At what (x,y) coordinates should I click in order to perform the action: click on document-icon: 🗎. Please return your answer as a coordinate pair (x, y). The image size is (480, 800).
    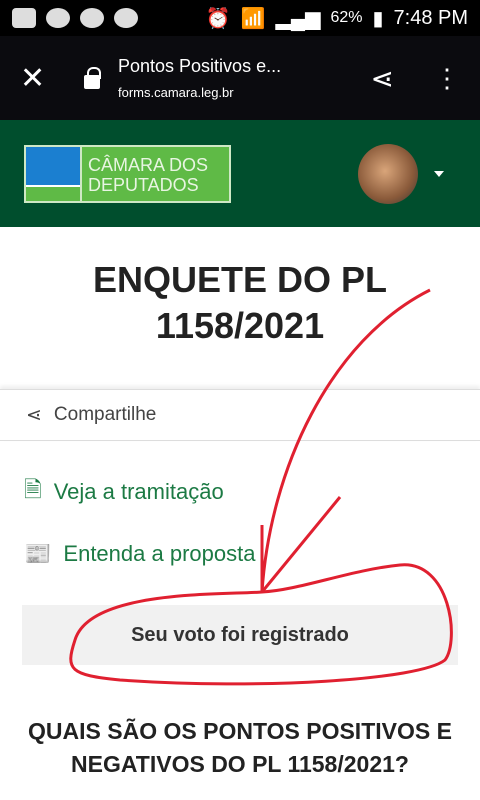
    Looking at the image, I should click on (33, 489).